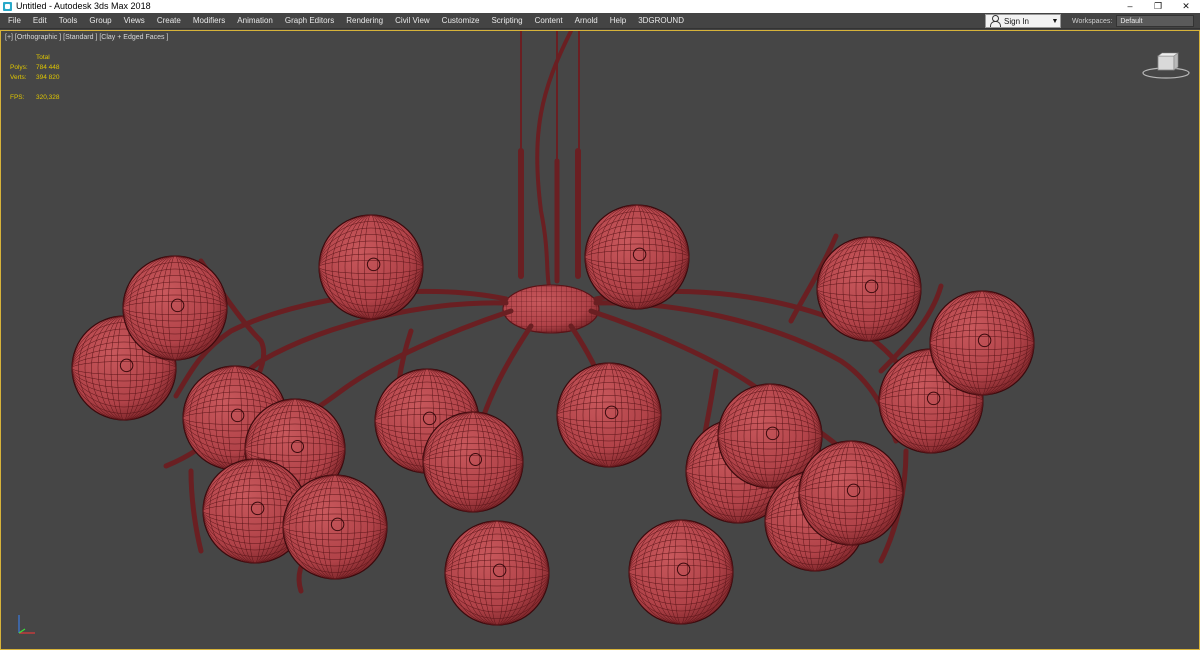 This screenshot has width=1200, height=650. I want to click on workspaces-selector: Workspaces: Default, so click(1133, 21).